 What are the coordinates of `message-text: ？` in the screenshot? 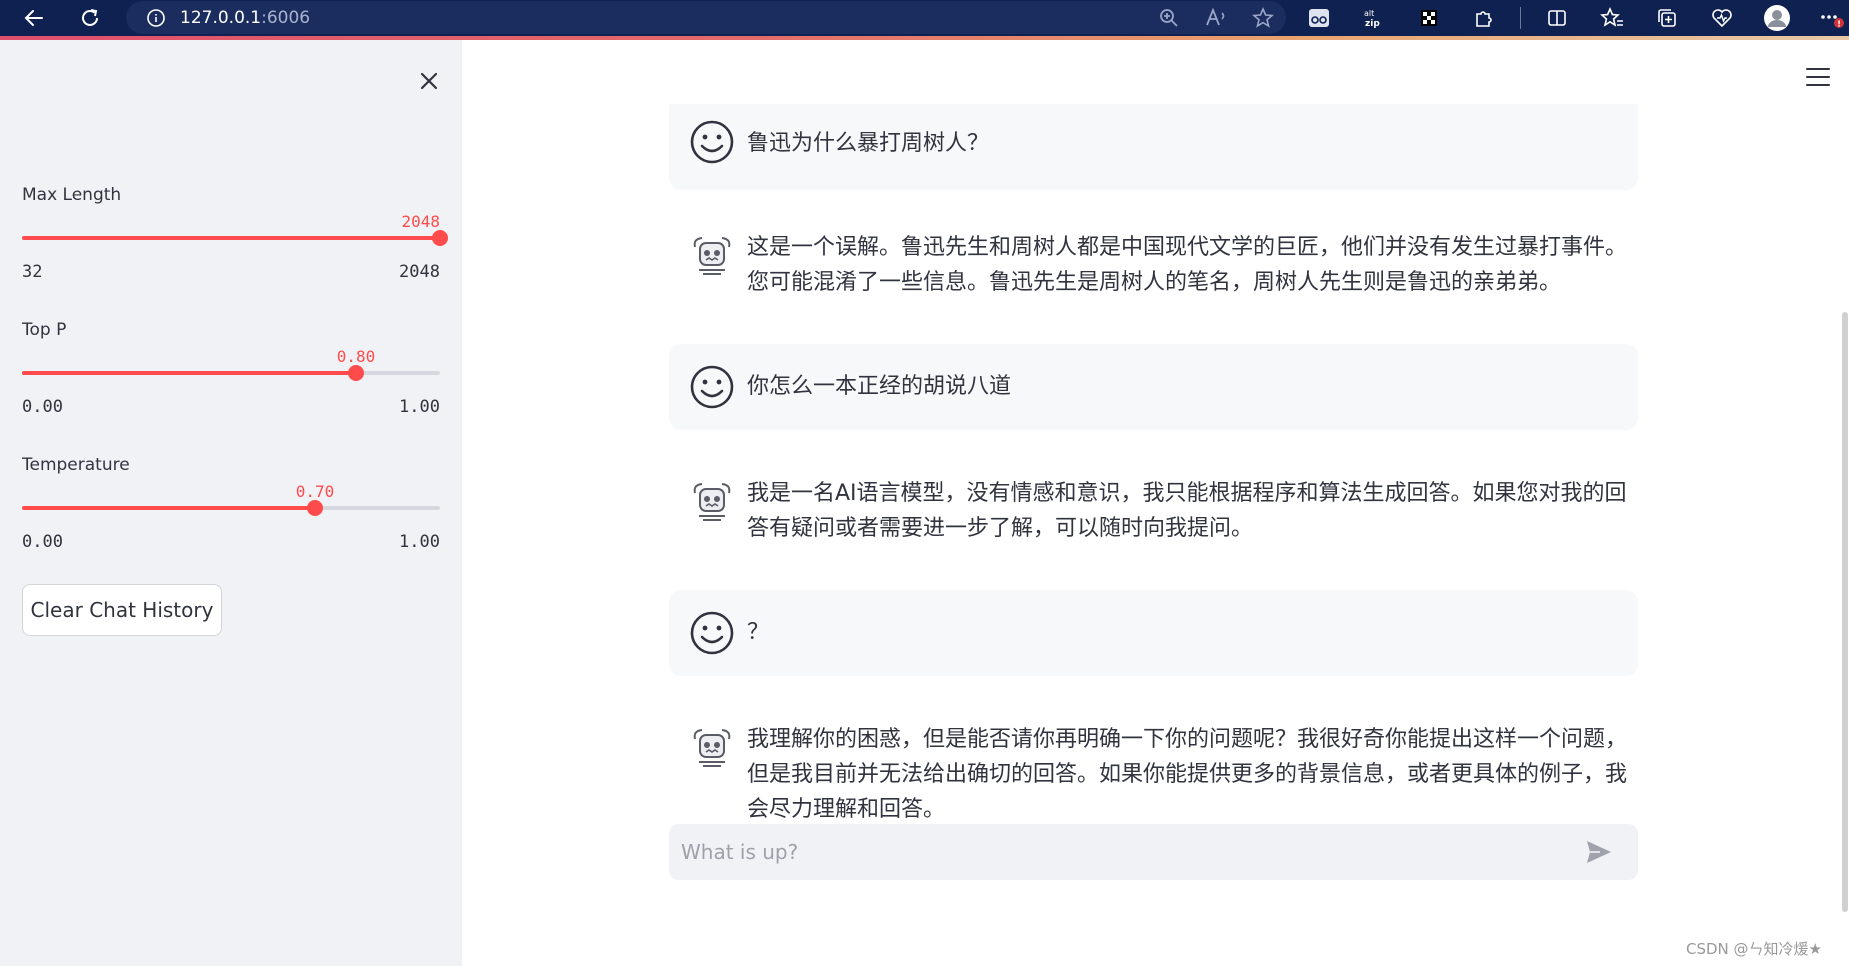 It's located at (758, 632).